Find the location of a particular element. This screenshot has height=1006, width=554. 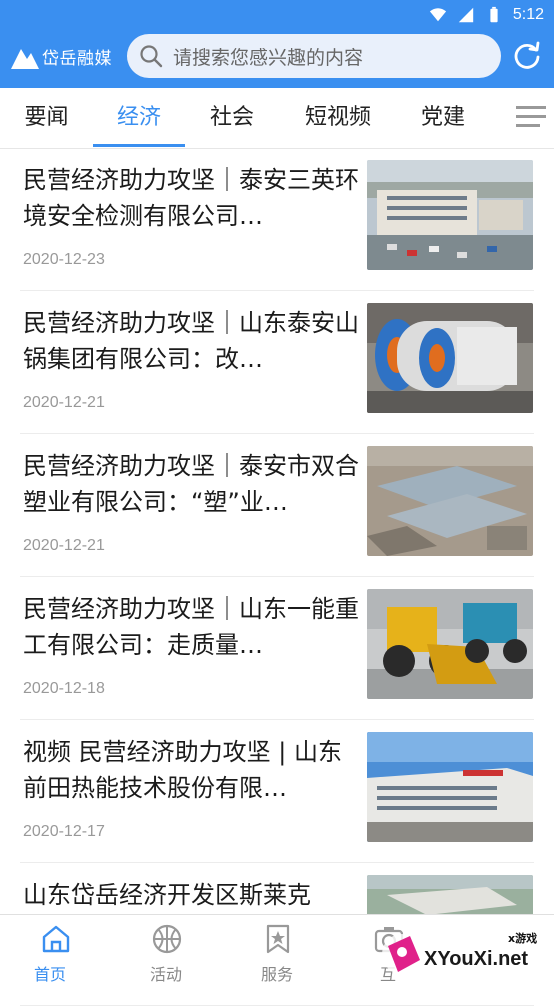

watermark-text: XYouXi.net is located at coordinates (476, 959).